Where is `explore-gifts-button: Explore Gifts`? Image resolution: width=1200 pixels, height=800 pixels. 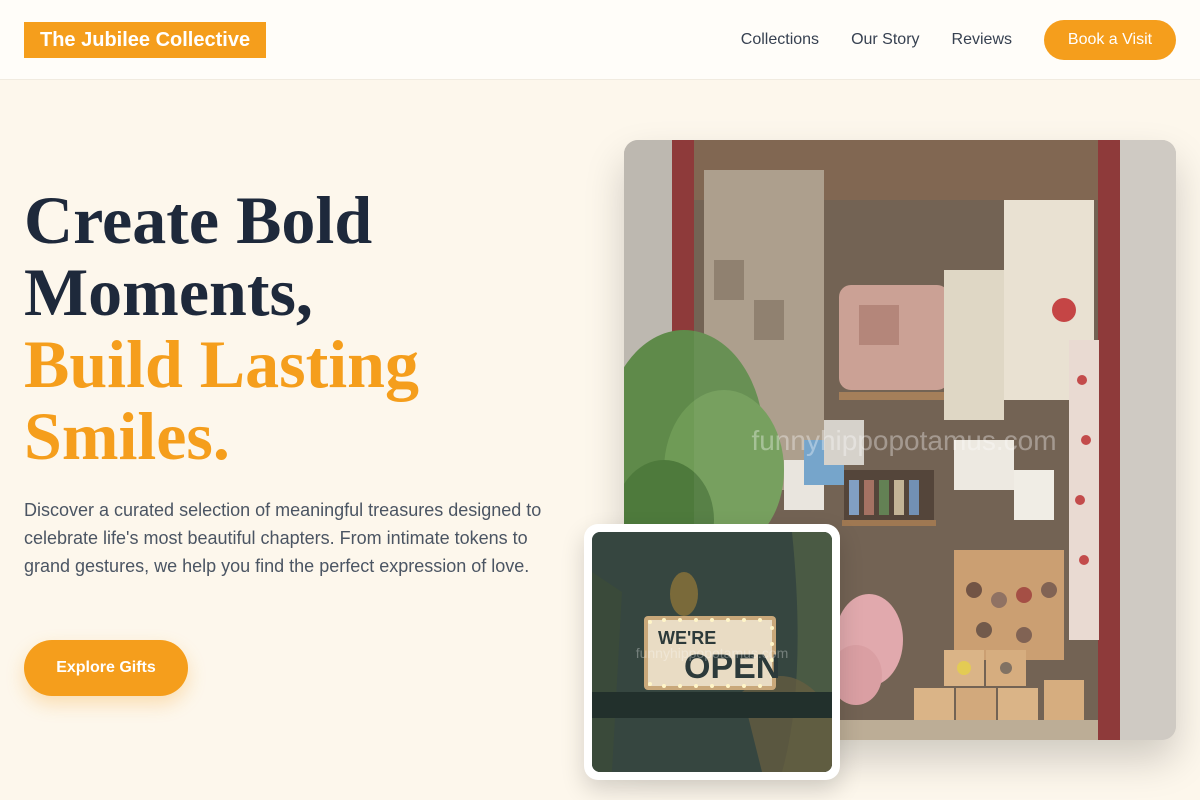
explore-gifts-button: Explore Gifts is located at coordinates (106, 668).